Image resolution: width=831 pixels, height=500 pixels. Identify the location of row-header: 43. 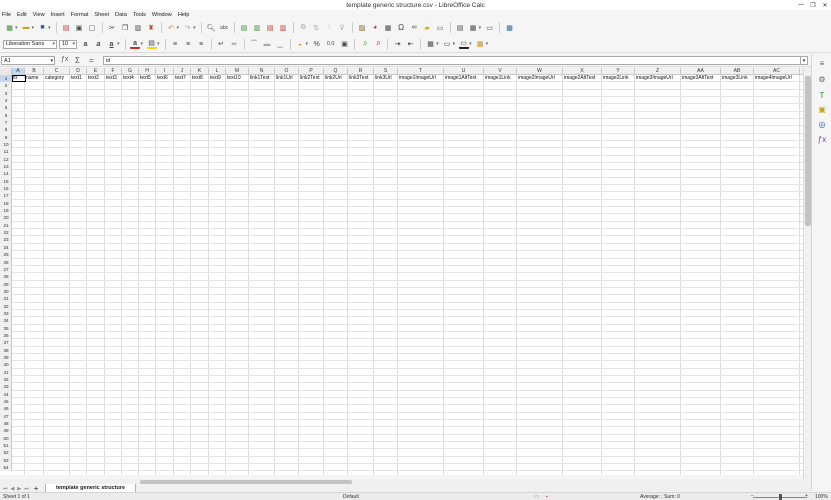
(6, 386).